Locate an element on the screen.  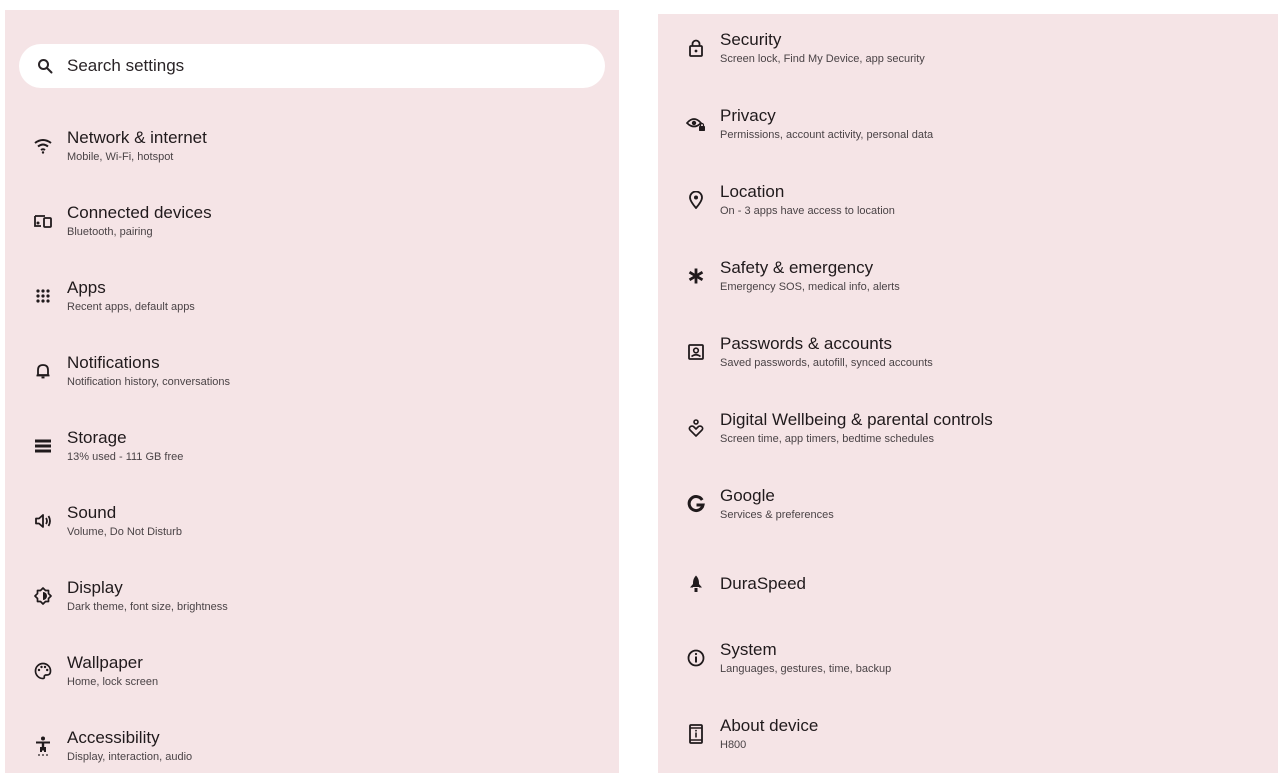
item-title: Wallpaper is located at coordinates (105, 662).